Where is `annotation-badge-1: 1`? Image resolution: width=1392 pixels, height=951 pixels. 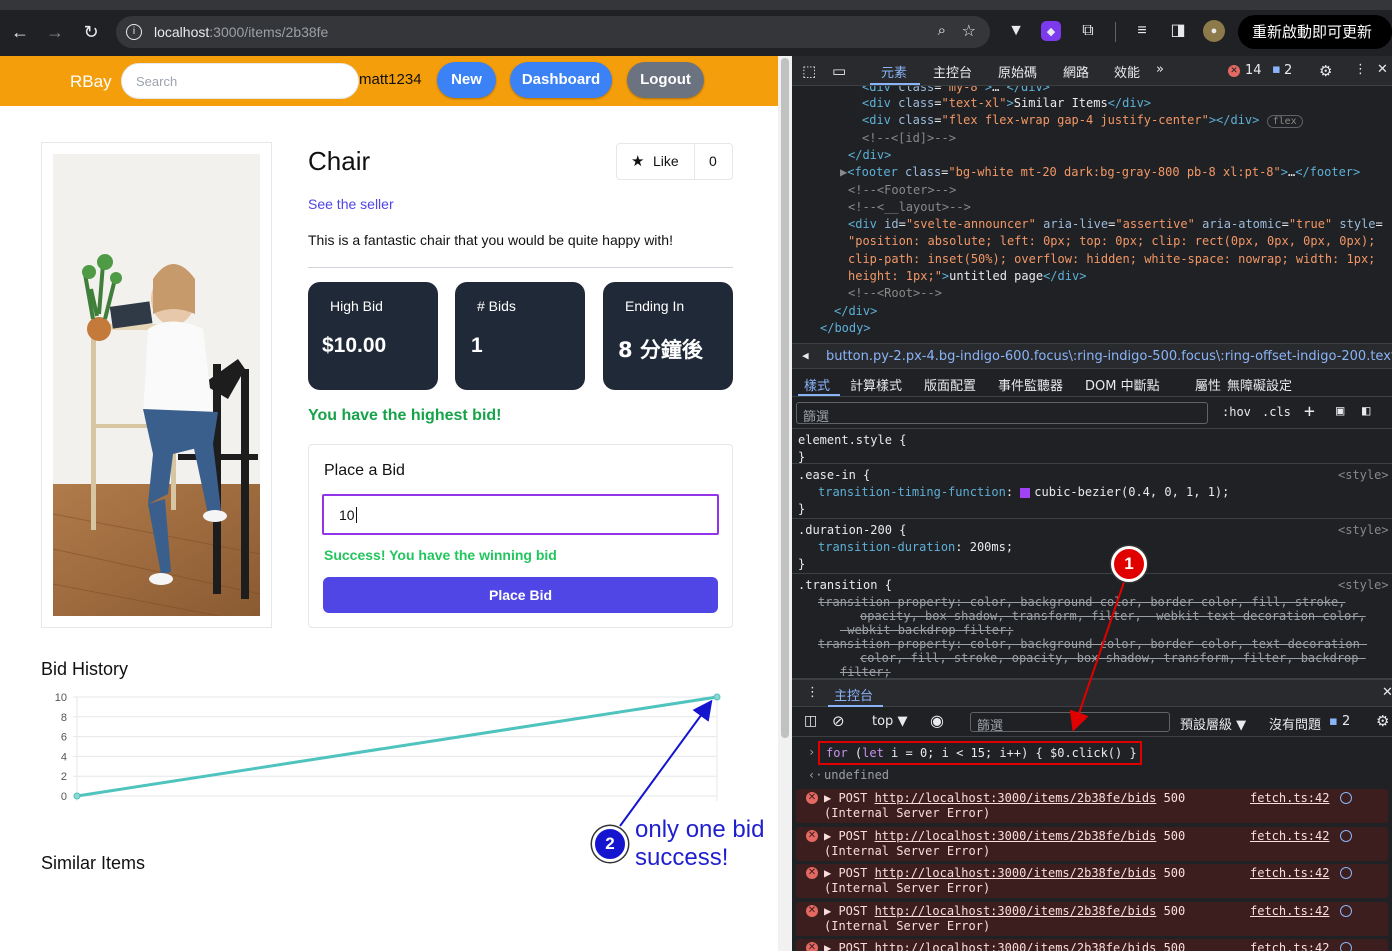
annotation-badge-1: 1 is located at coordinates (1129, 564).